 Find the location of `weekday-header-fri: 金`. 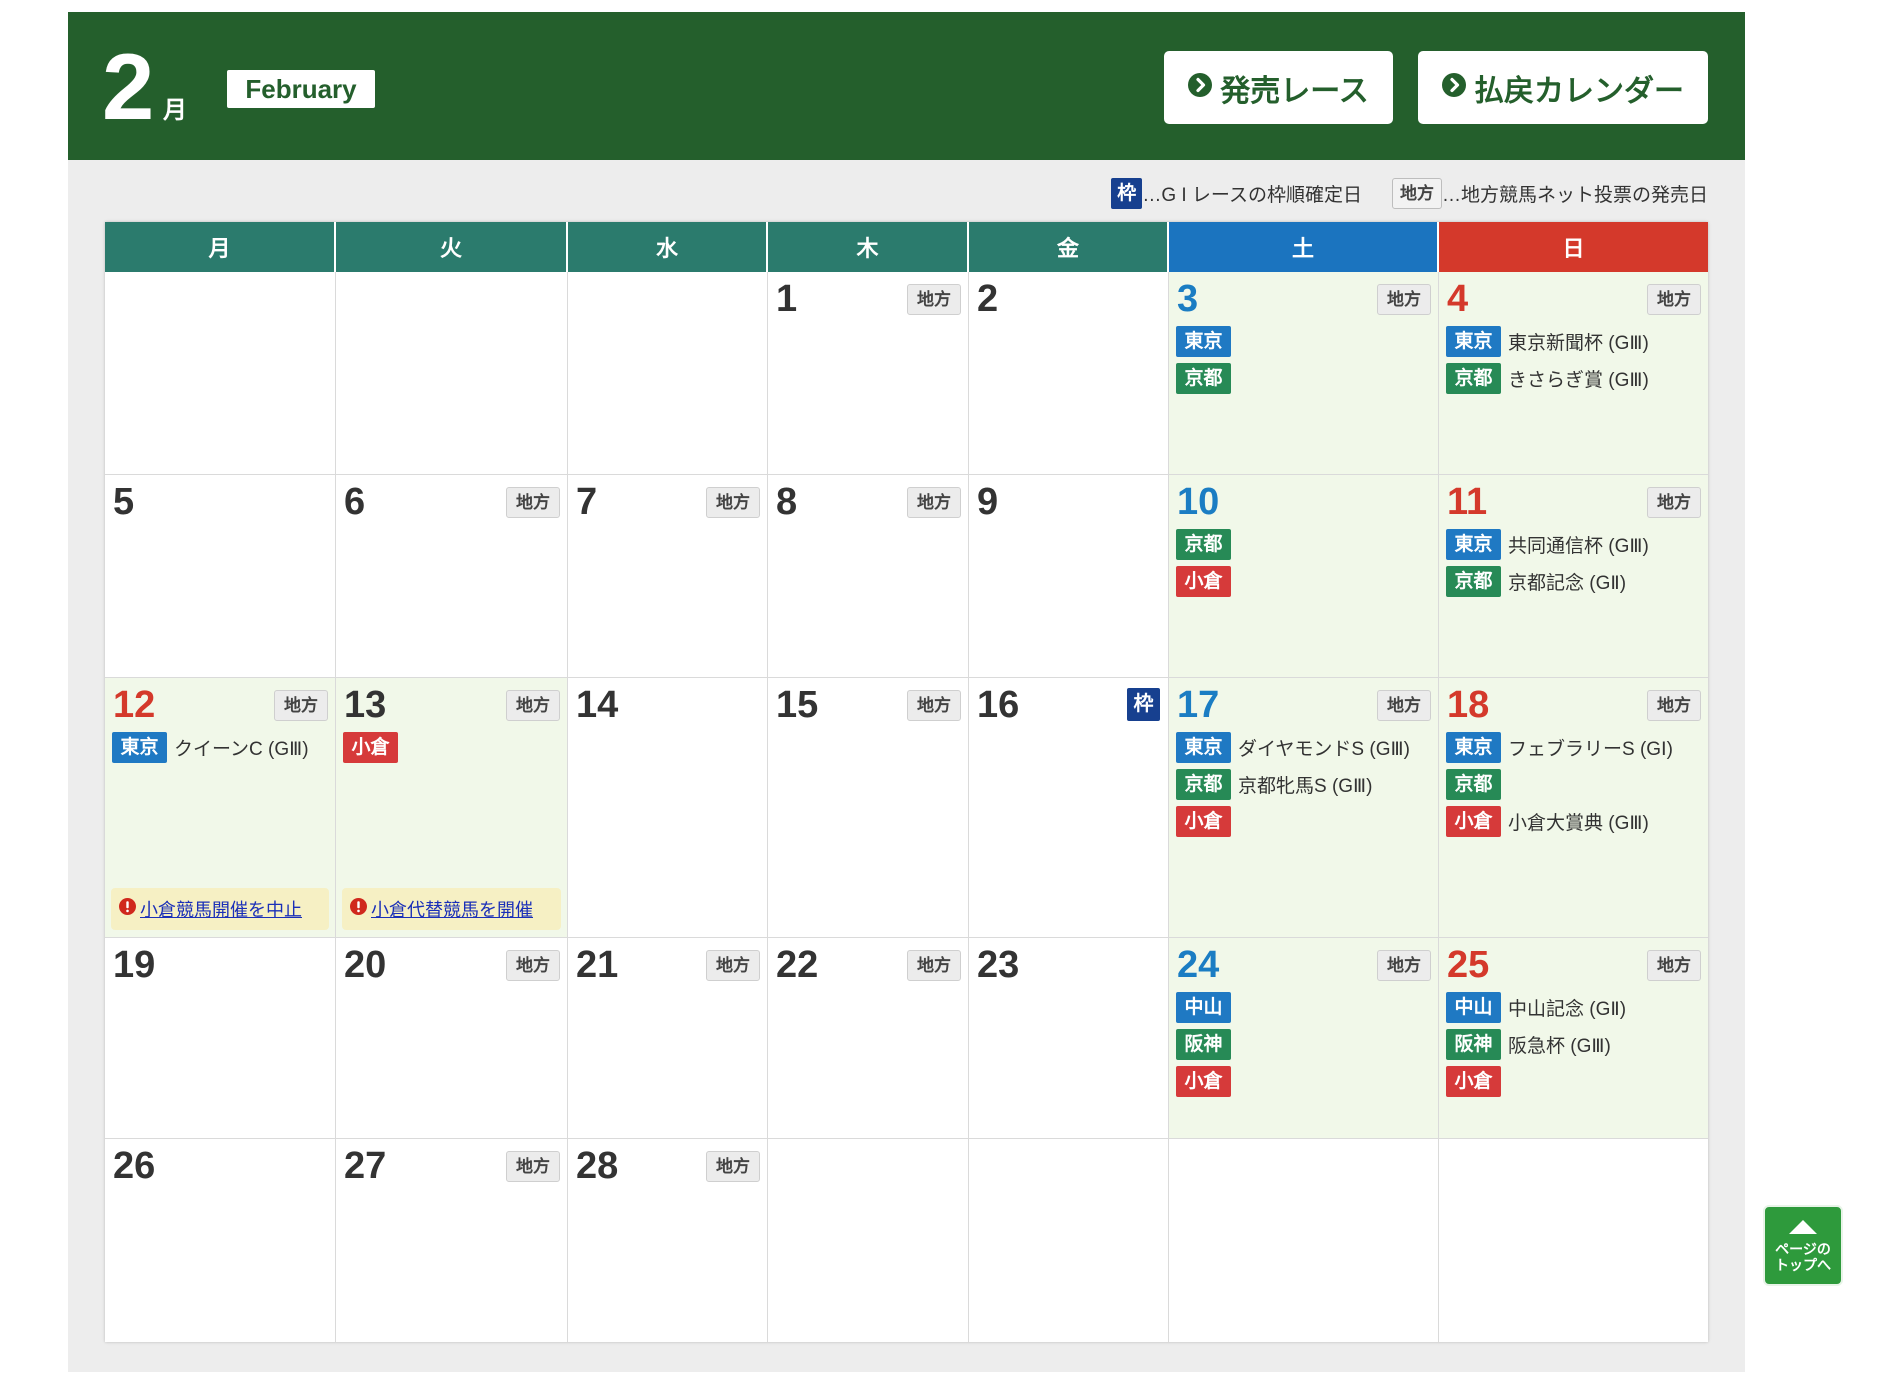

weekday-header-fri: 金 is located at coordinates (1069, 247).